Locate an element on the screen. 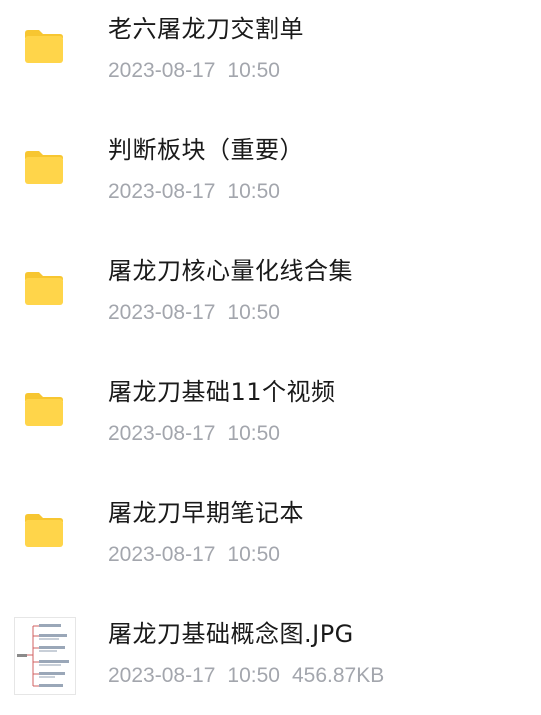  file-name: 屠龙刀基础概念图.JPG is located at coordinates (231, 634).